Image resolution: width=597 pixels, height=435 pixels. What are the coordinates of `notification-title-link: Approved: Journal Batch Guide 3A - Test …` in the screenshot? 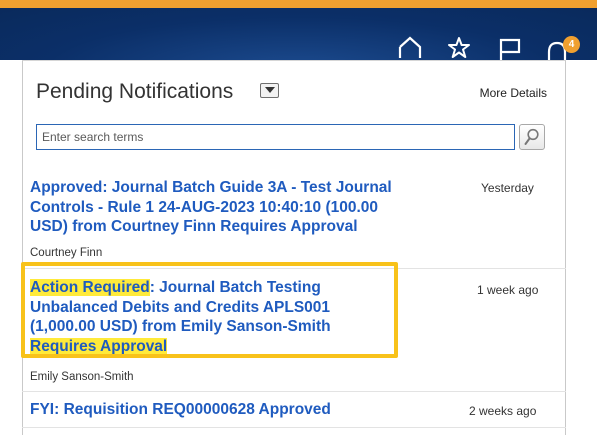 It's located at (220, 207).